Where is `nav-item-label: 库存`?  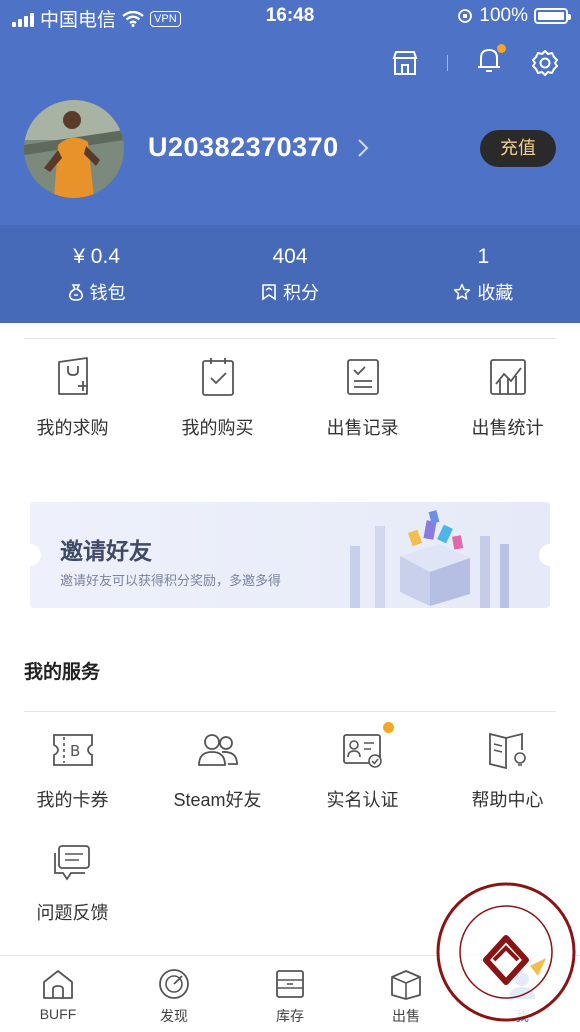
nav-item-label: 库存 is located at coordinates (290, 1016).